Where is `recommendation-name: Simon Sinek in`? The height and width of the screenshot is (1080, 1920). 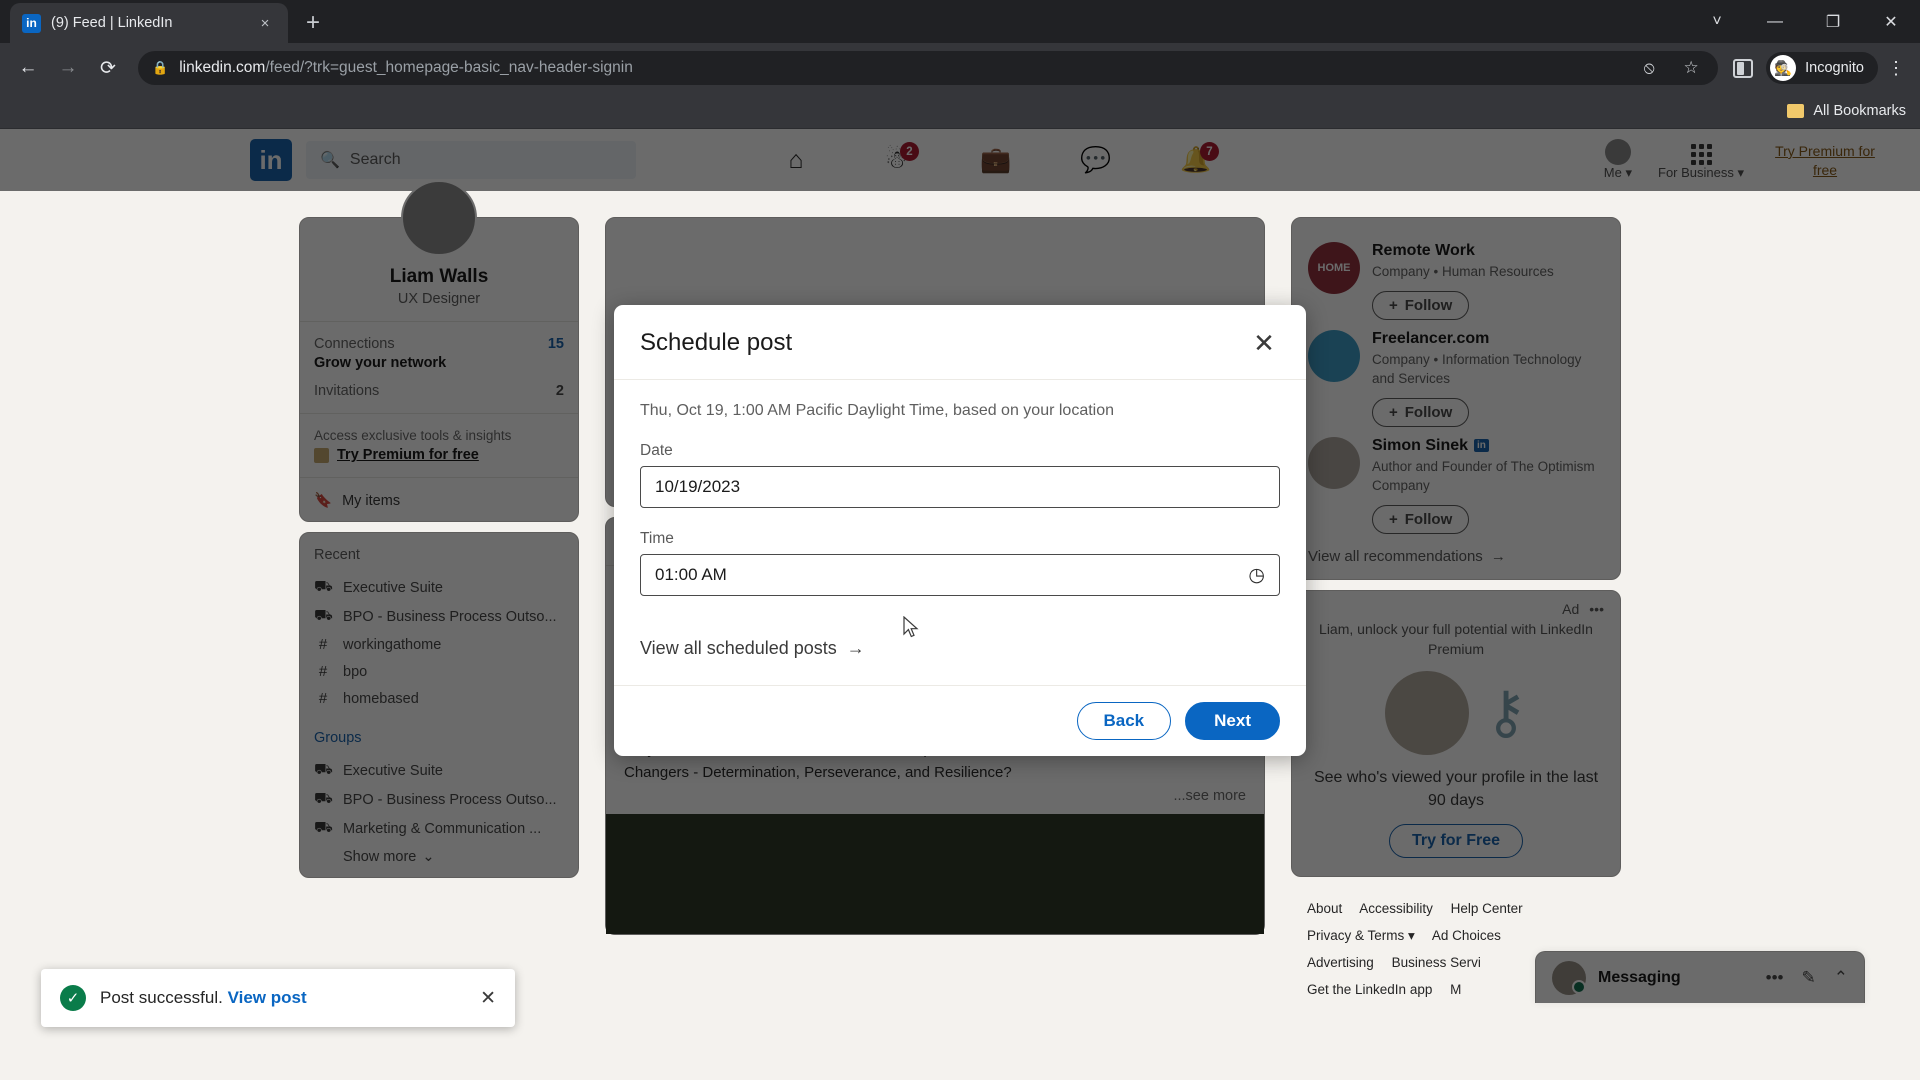 recommendation-name: Simon Sinek in is located at coordinates (1488, 446).